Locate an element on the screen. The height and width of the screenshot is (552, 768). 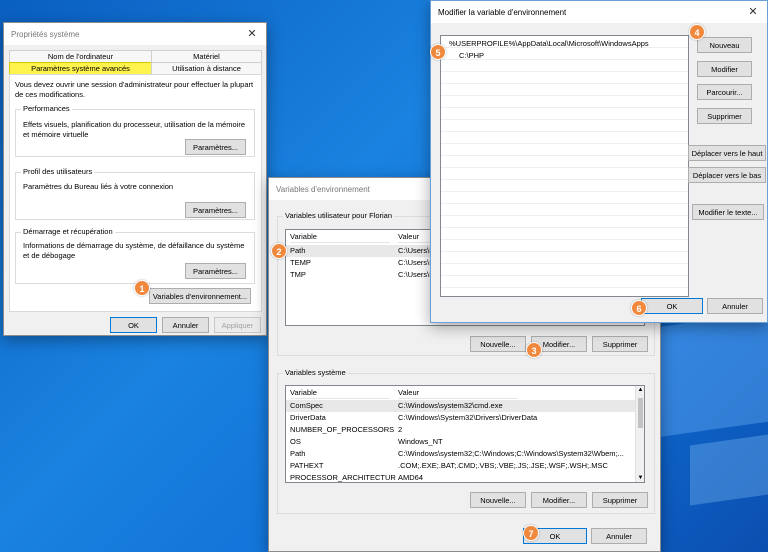
group-title: Variables utilisateur pour Florian is located at coordinates (338, 215).